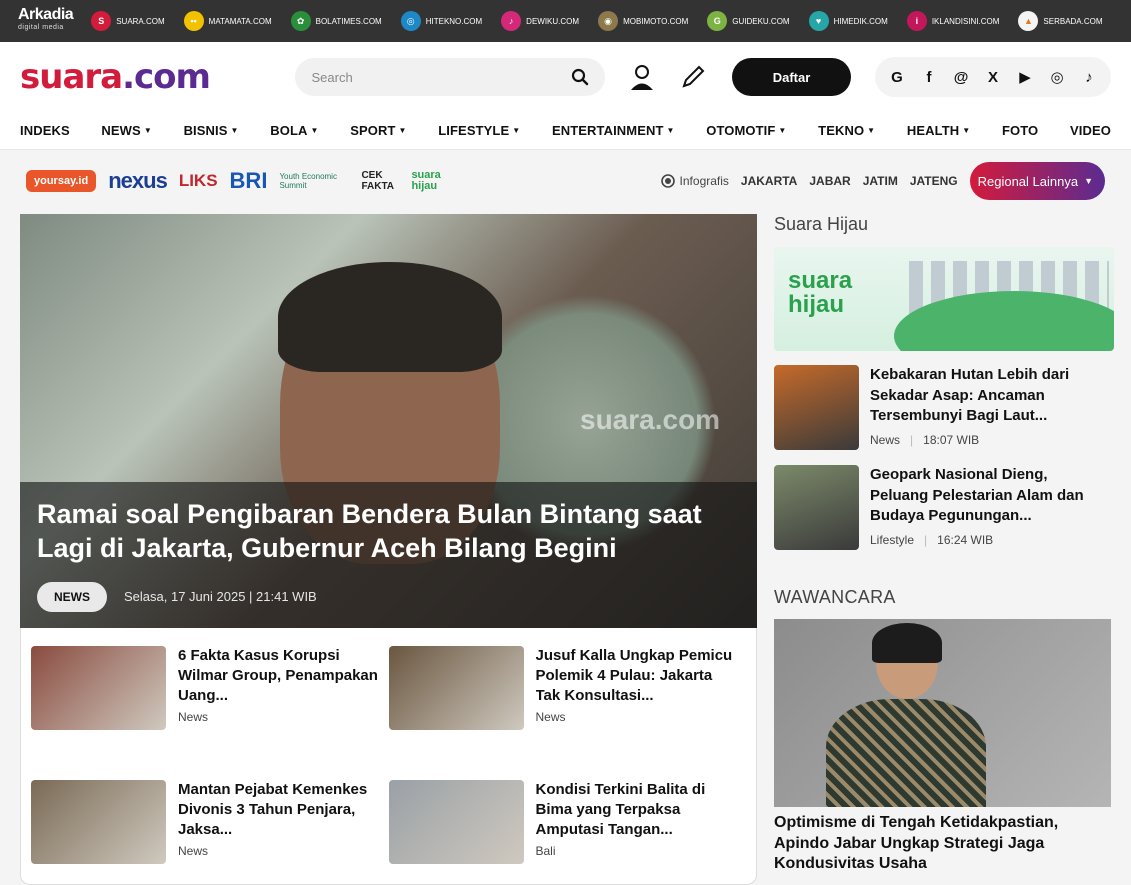 The height and width of the screenshot is (885, 1131). I want to click on site-label: HIMEDIK.COM, so click(860, 21).